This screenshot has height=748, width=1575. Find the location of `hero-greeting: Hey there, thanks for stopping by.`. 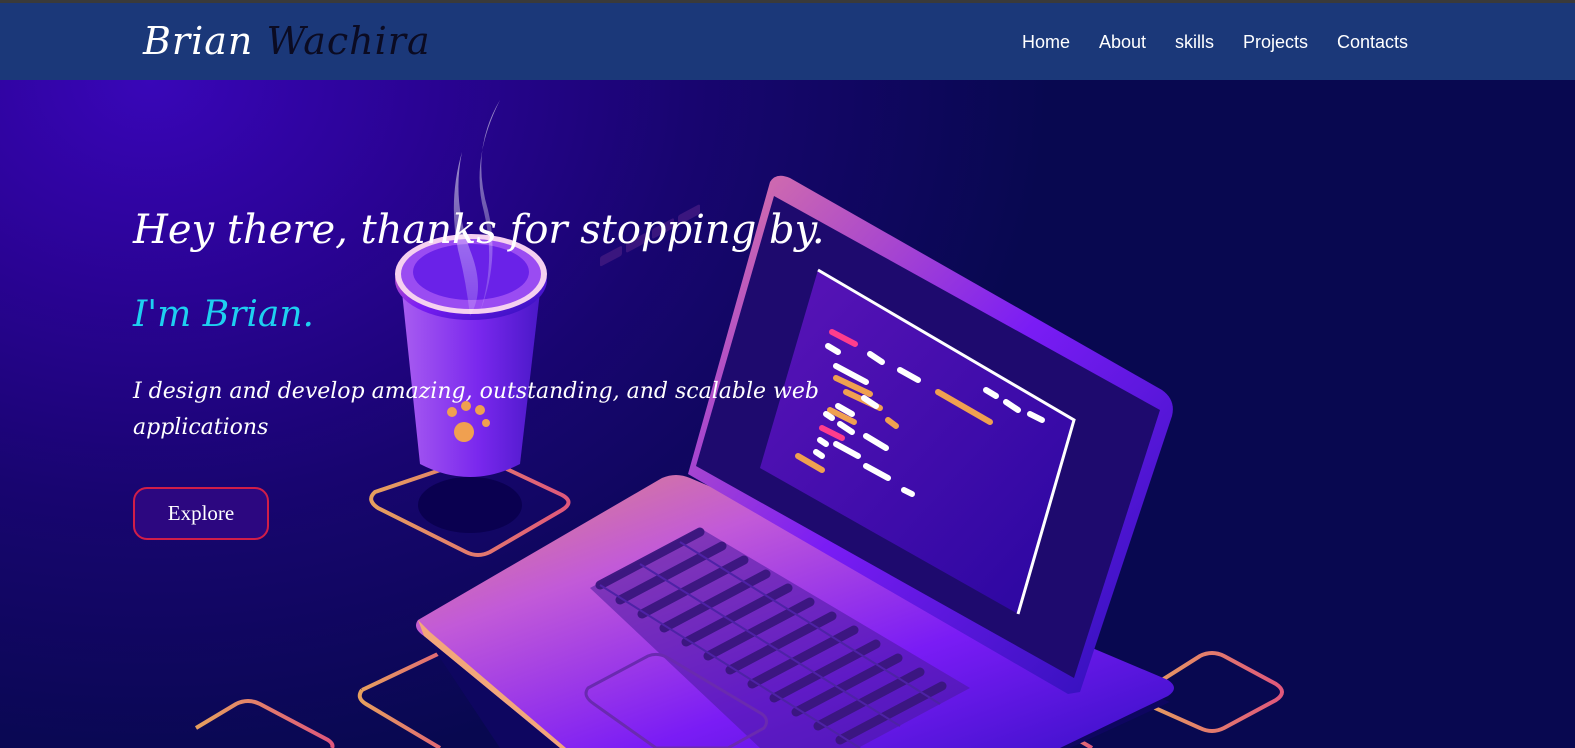

hero-greeting: Hey there, thanks for stopping by. is located at coordinates (479, 230).